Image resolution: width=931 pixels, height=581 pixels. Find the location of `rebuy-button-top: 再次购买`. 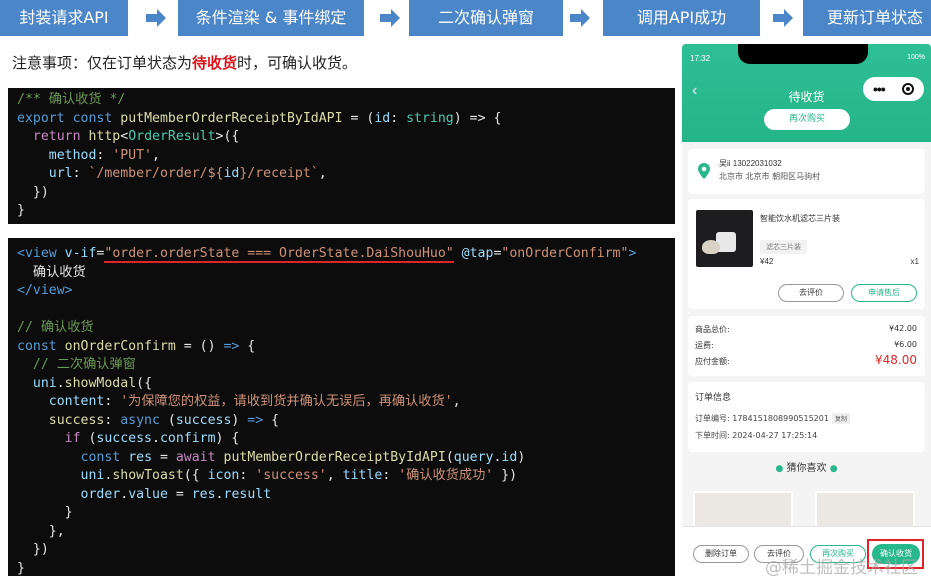

rebuy-button-top: 再次购买 is located at coordinates (807, 119).